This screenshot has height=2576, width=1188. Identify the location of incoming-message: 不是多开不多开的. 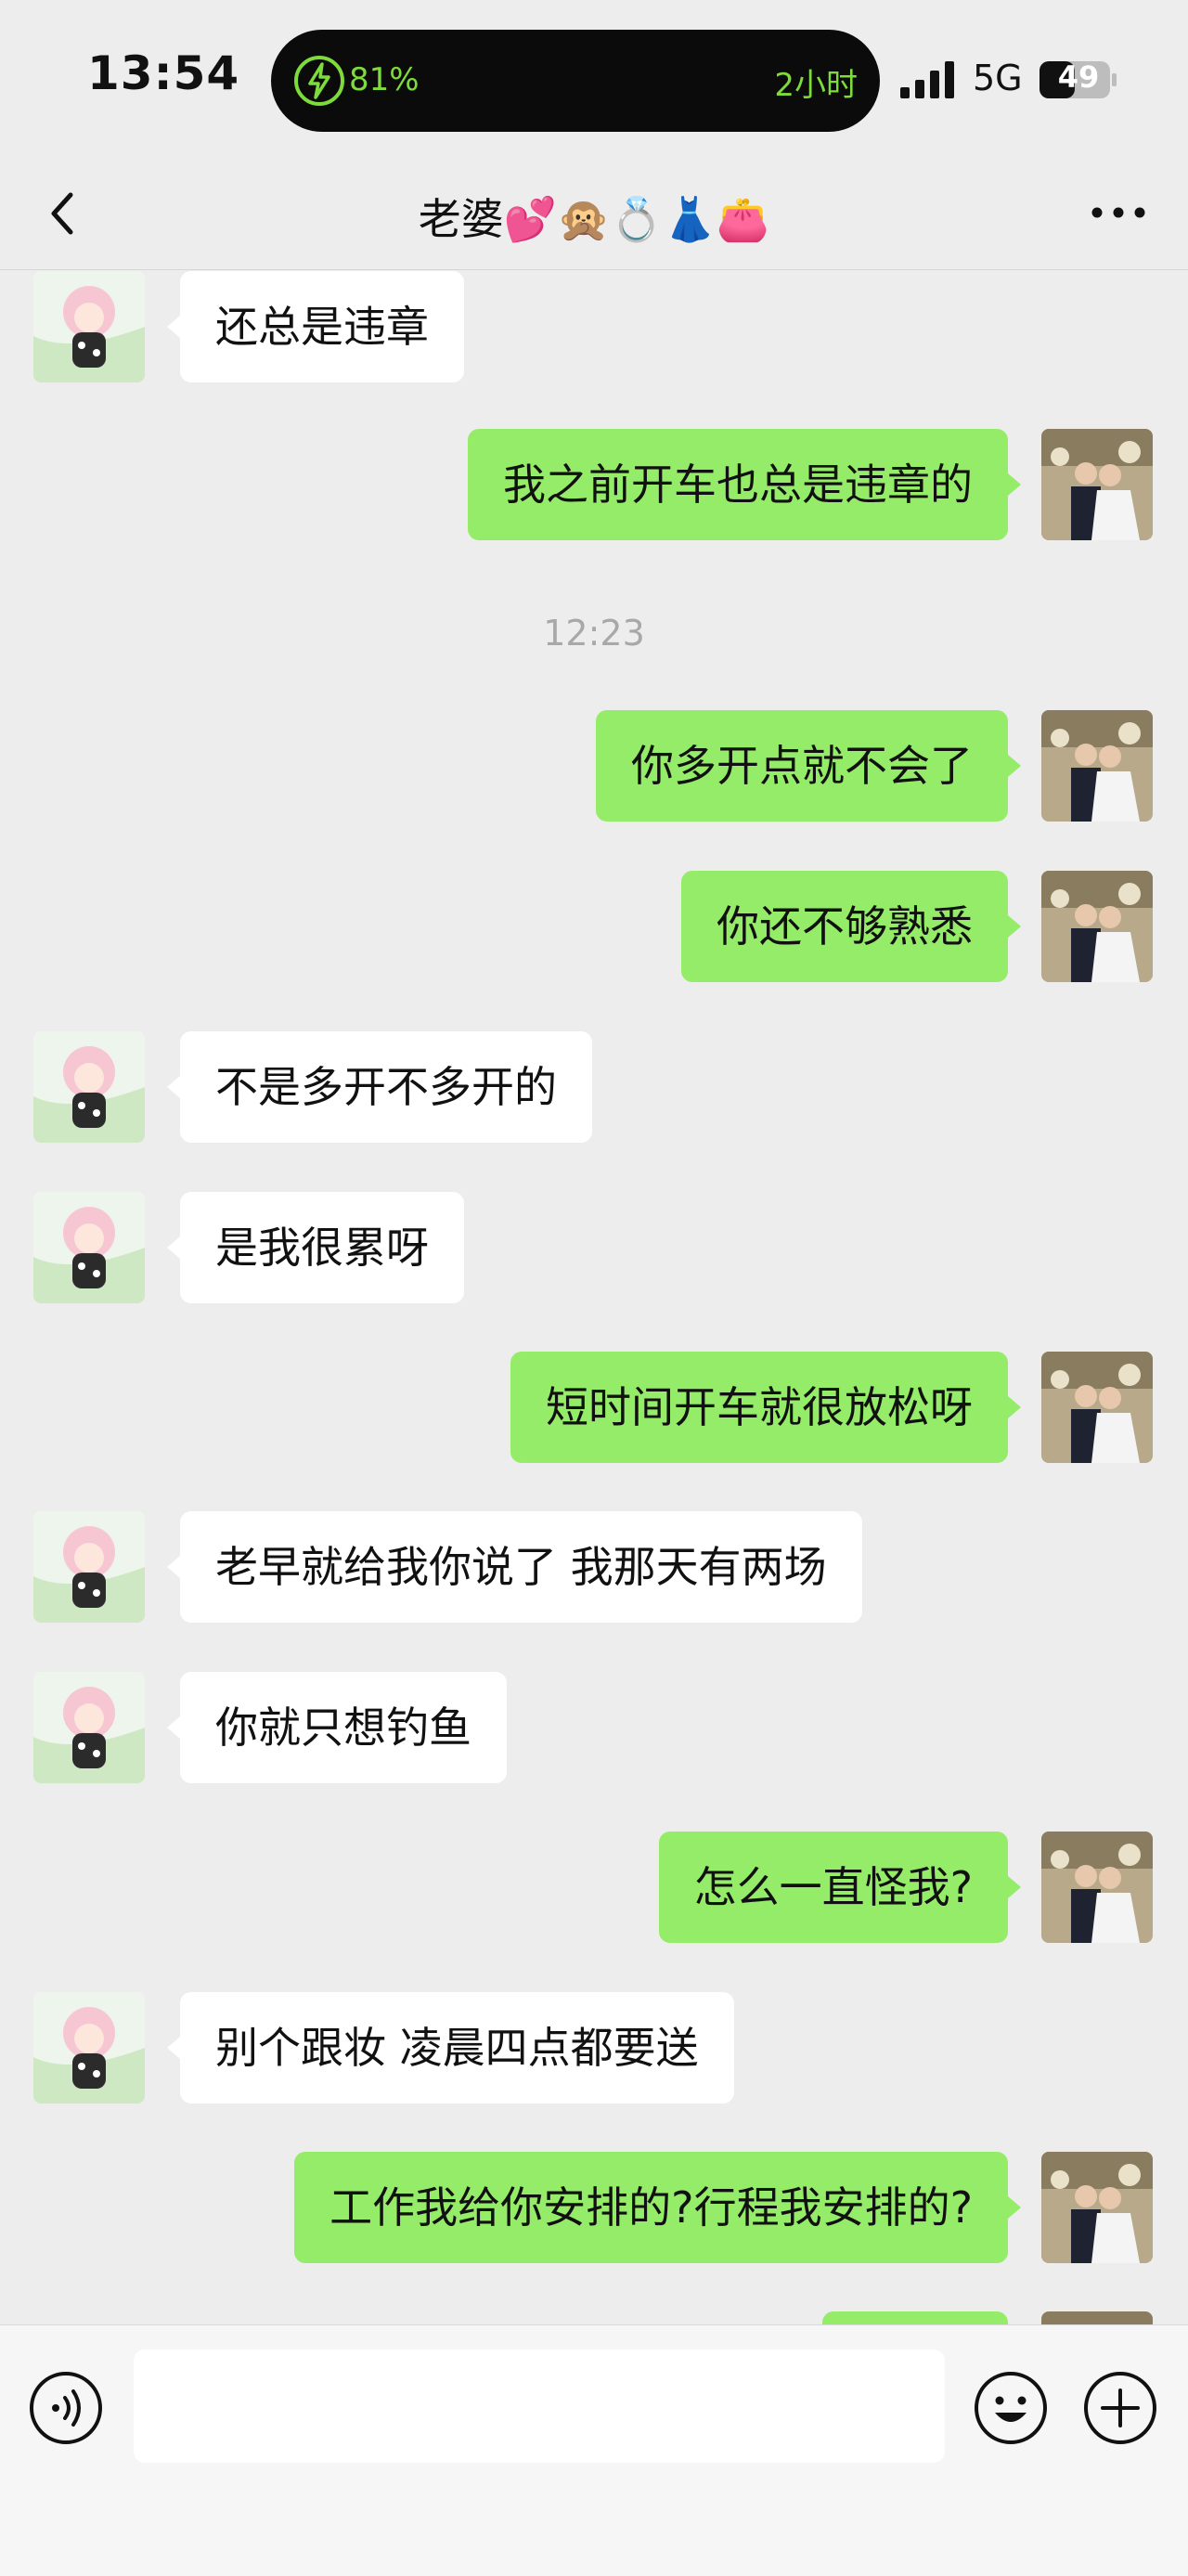
(379, 1087).